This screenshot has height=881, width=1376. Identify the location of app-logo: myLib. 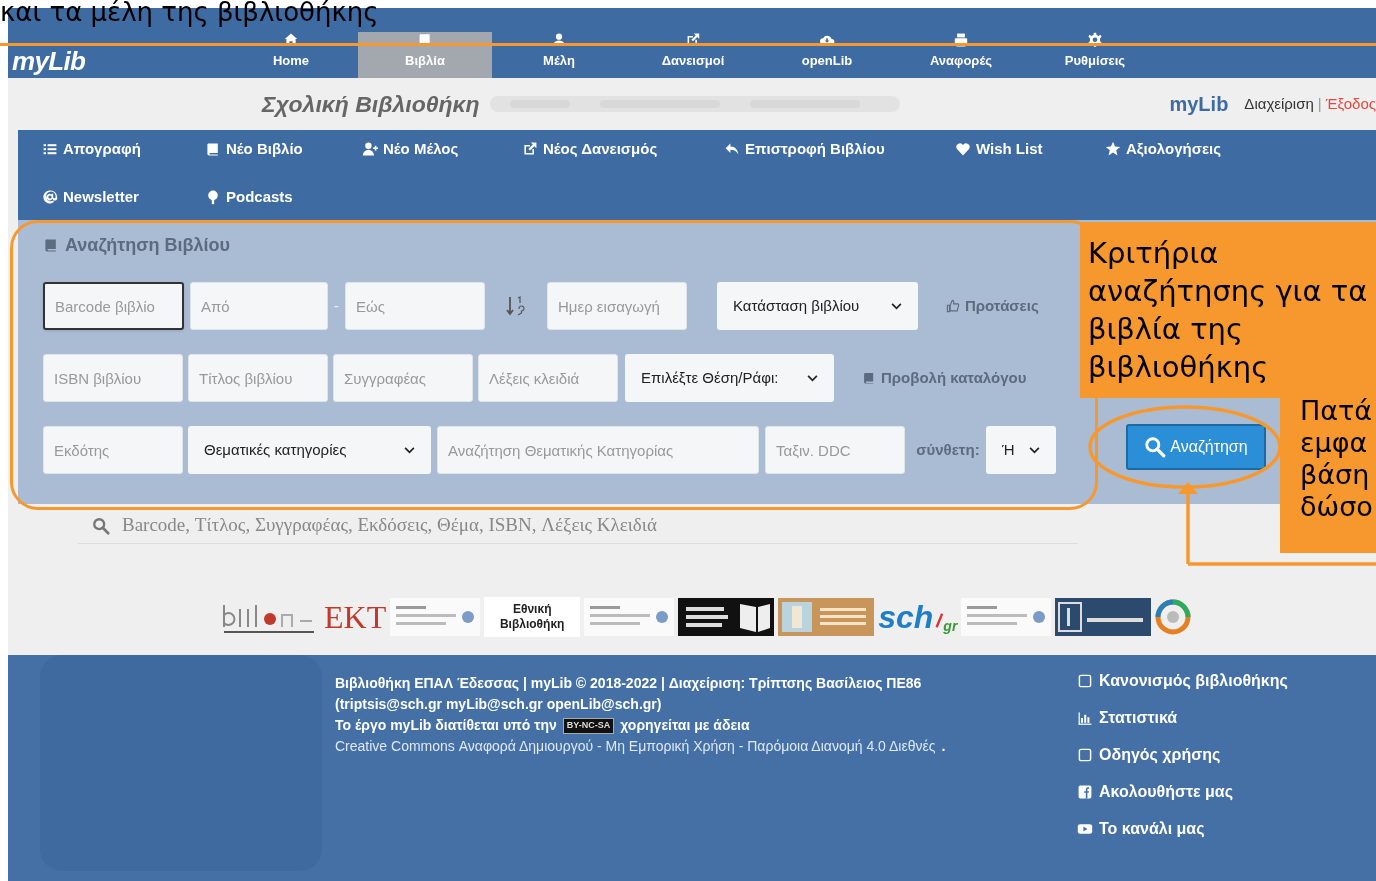
(49, 61).